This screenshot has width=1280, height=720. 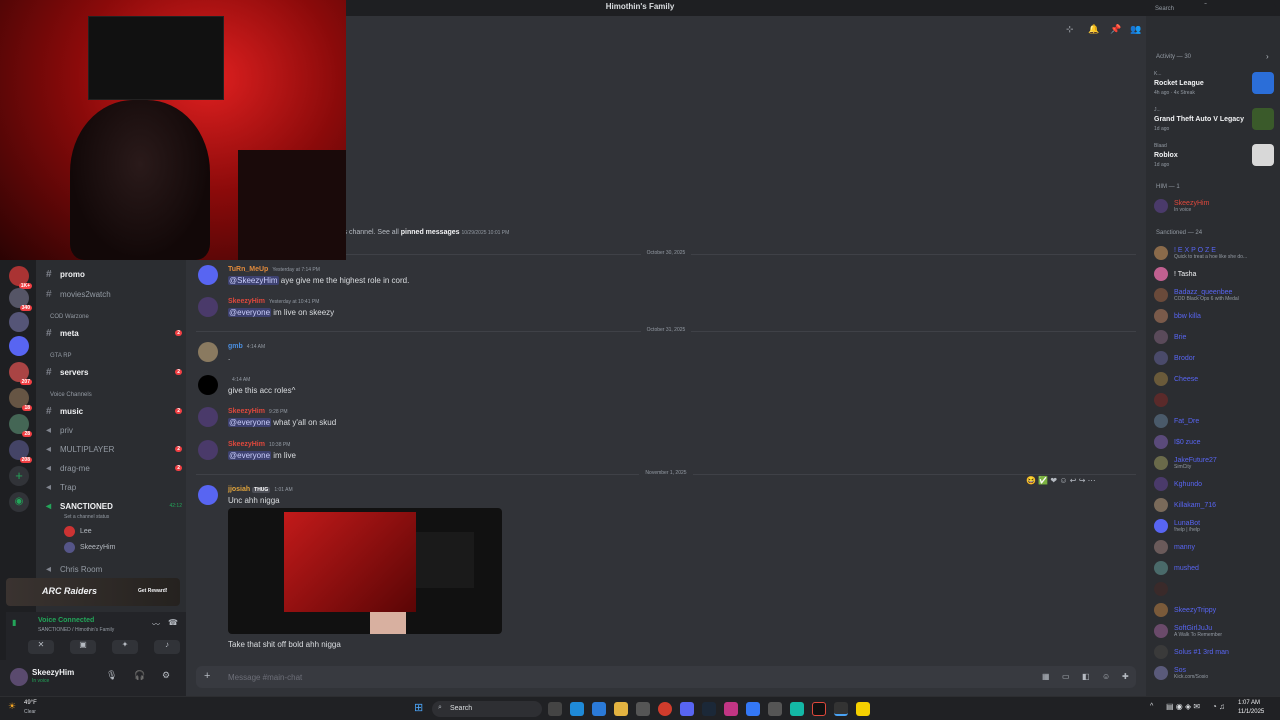 What do you see at coordinates (1216, 379) in the screenshot?
I see `member-item: Cheese` at bounding box center [1216, 379].